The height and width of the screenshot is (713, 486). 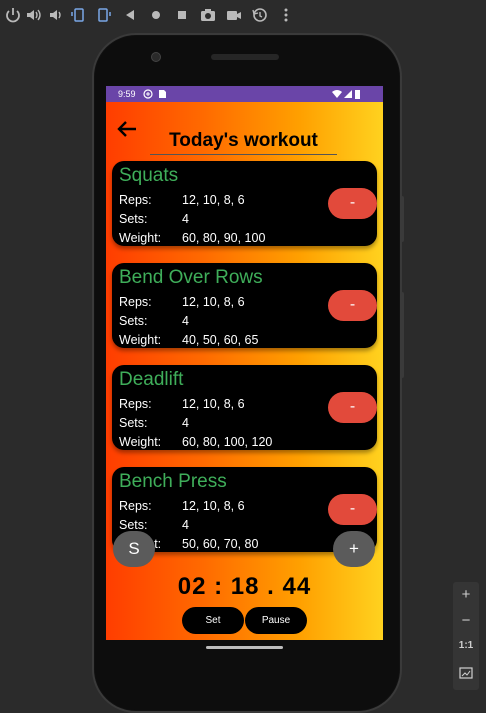 What do you see at coordinates (227, 442) in the screenshot?
I see `weight-value: 60, 80, 100, 120` at bounding box center [227, 442].